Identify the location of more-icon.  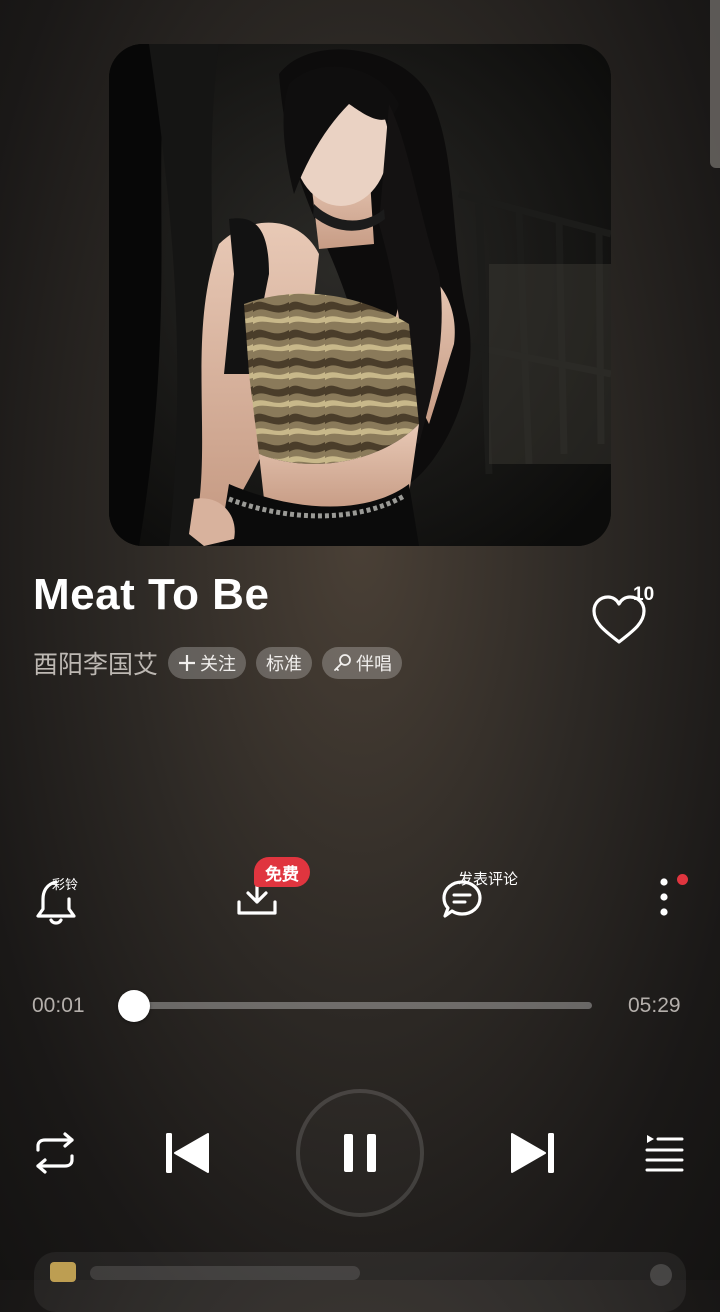
(664, 897).